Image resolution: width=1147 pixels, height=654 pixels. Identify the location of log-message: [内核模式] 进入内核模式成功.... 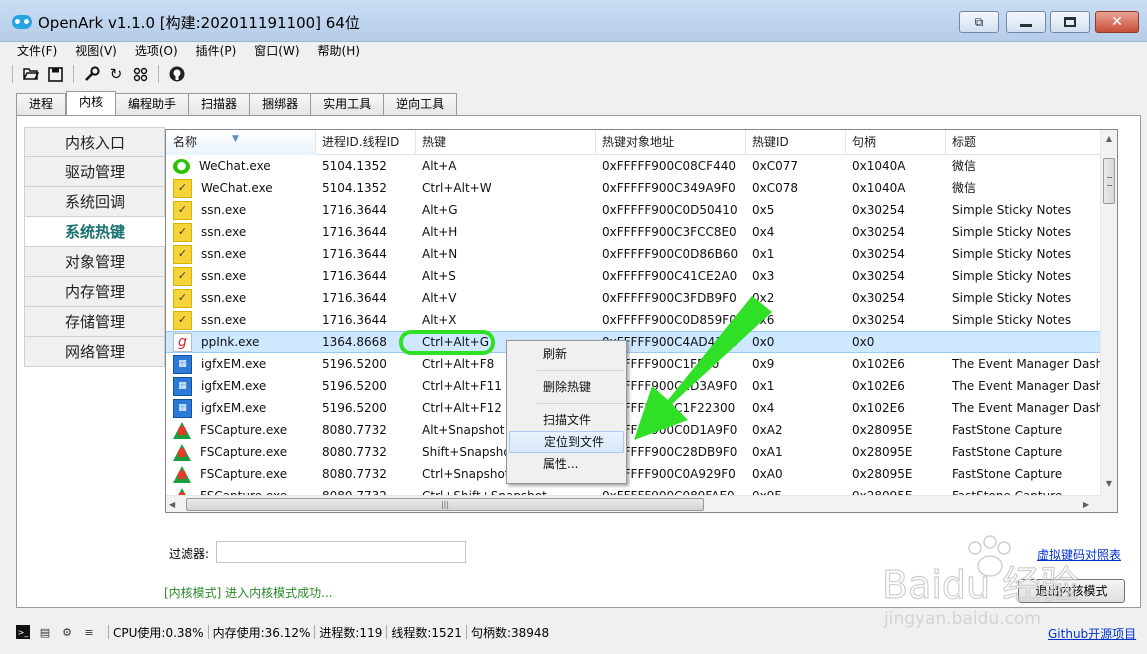
(248, 593).